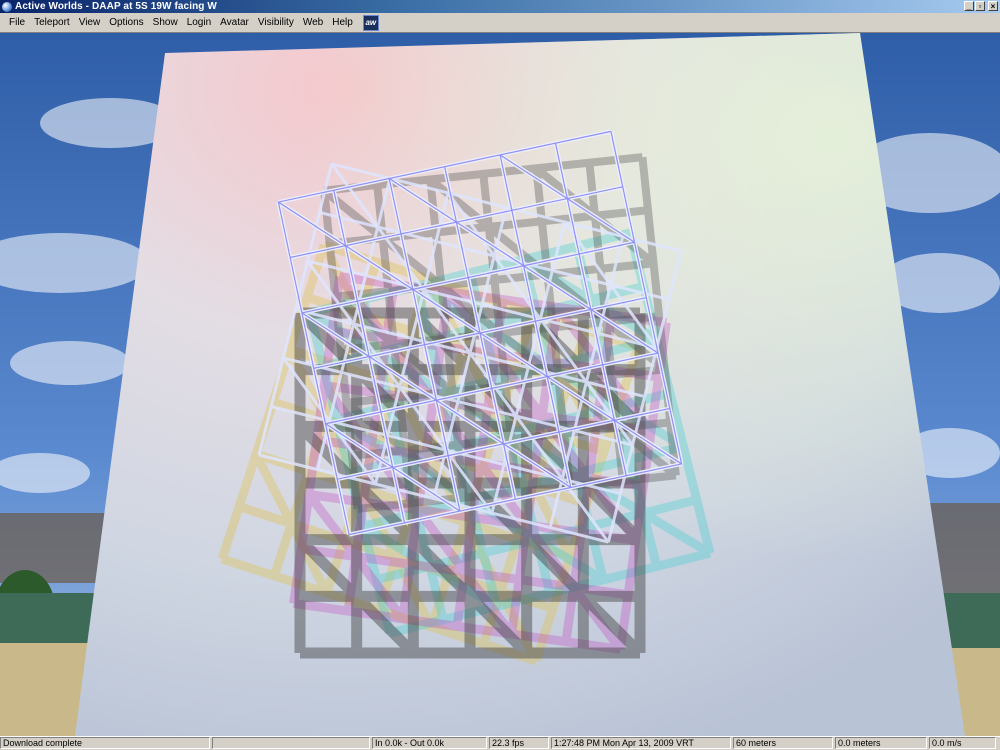 This screenshot has width=1000, height=750. What do you see at coordinates (126, 22) in the screenshot?
I see `menu-options: Options` at bounding box center [126, 22].